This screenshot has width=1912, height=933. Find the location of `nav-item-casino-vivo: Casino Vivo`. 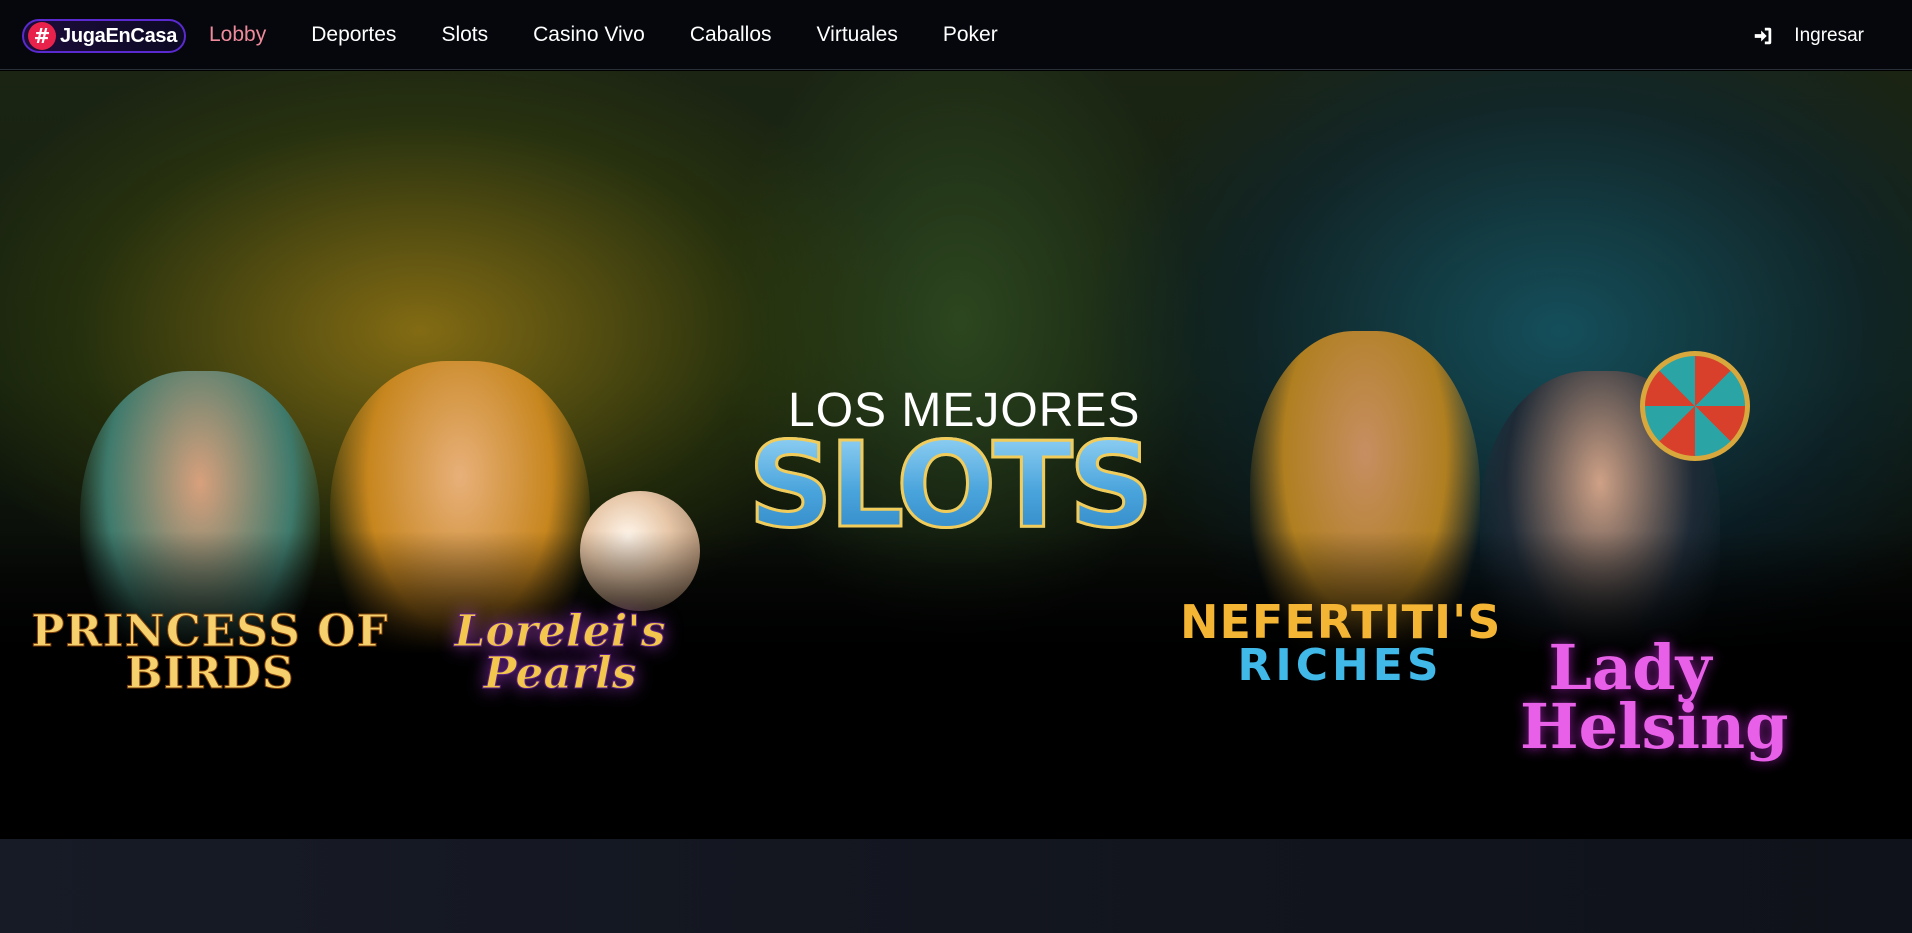

nav-item-casino-vivo: Casino Vivo is located at coordinates (589, 35).